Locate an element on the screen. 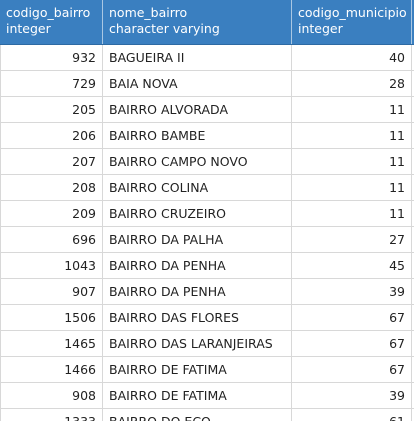 This screenshot has height=421, width=414. table-row: 1506 BAIRRO DAS FLORES 67 is located at coordinates (207, 318).